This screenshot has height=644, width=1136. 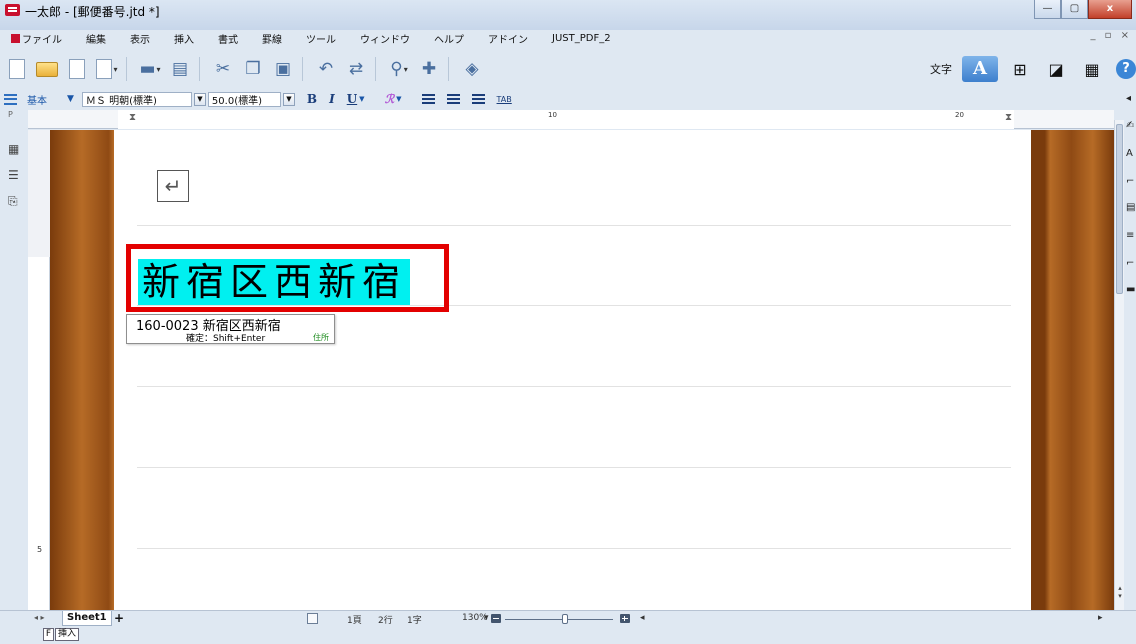 What do you see at coordinates (119, 618) in the screenshot?
I see `add-sheet-button: +` at bounding box center [119, 618].